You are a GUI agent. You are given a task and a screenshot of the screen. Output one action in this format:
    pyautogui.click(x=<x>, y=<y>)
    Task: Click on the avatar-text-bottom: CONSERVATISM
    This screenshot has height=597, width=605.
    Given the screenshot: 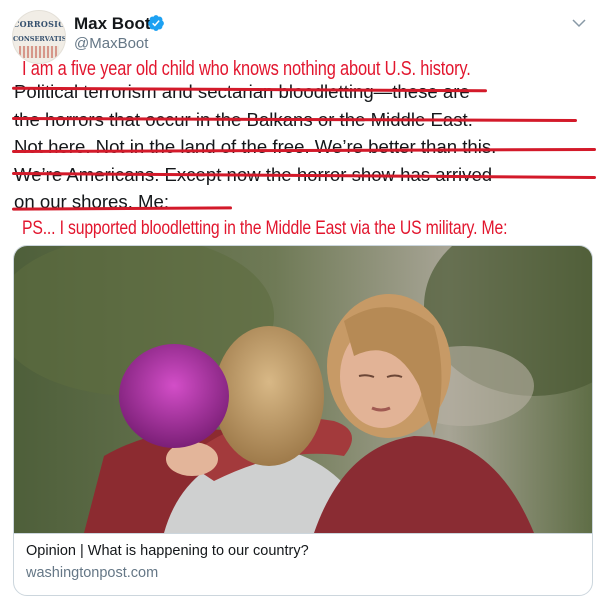 What is the action you would take?
    pyautogui.click(x=39, y=39)
    